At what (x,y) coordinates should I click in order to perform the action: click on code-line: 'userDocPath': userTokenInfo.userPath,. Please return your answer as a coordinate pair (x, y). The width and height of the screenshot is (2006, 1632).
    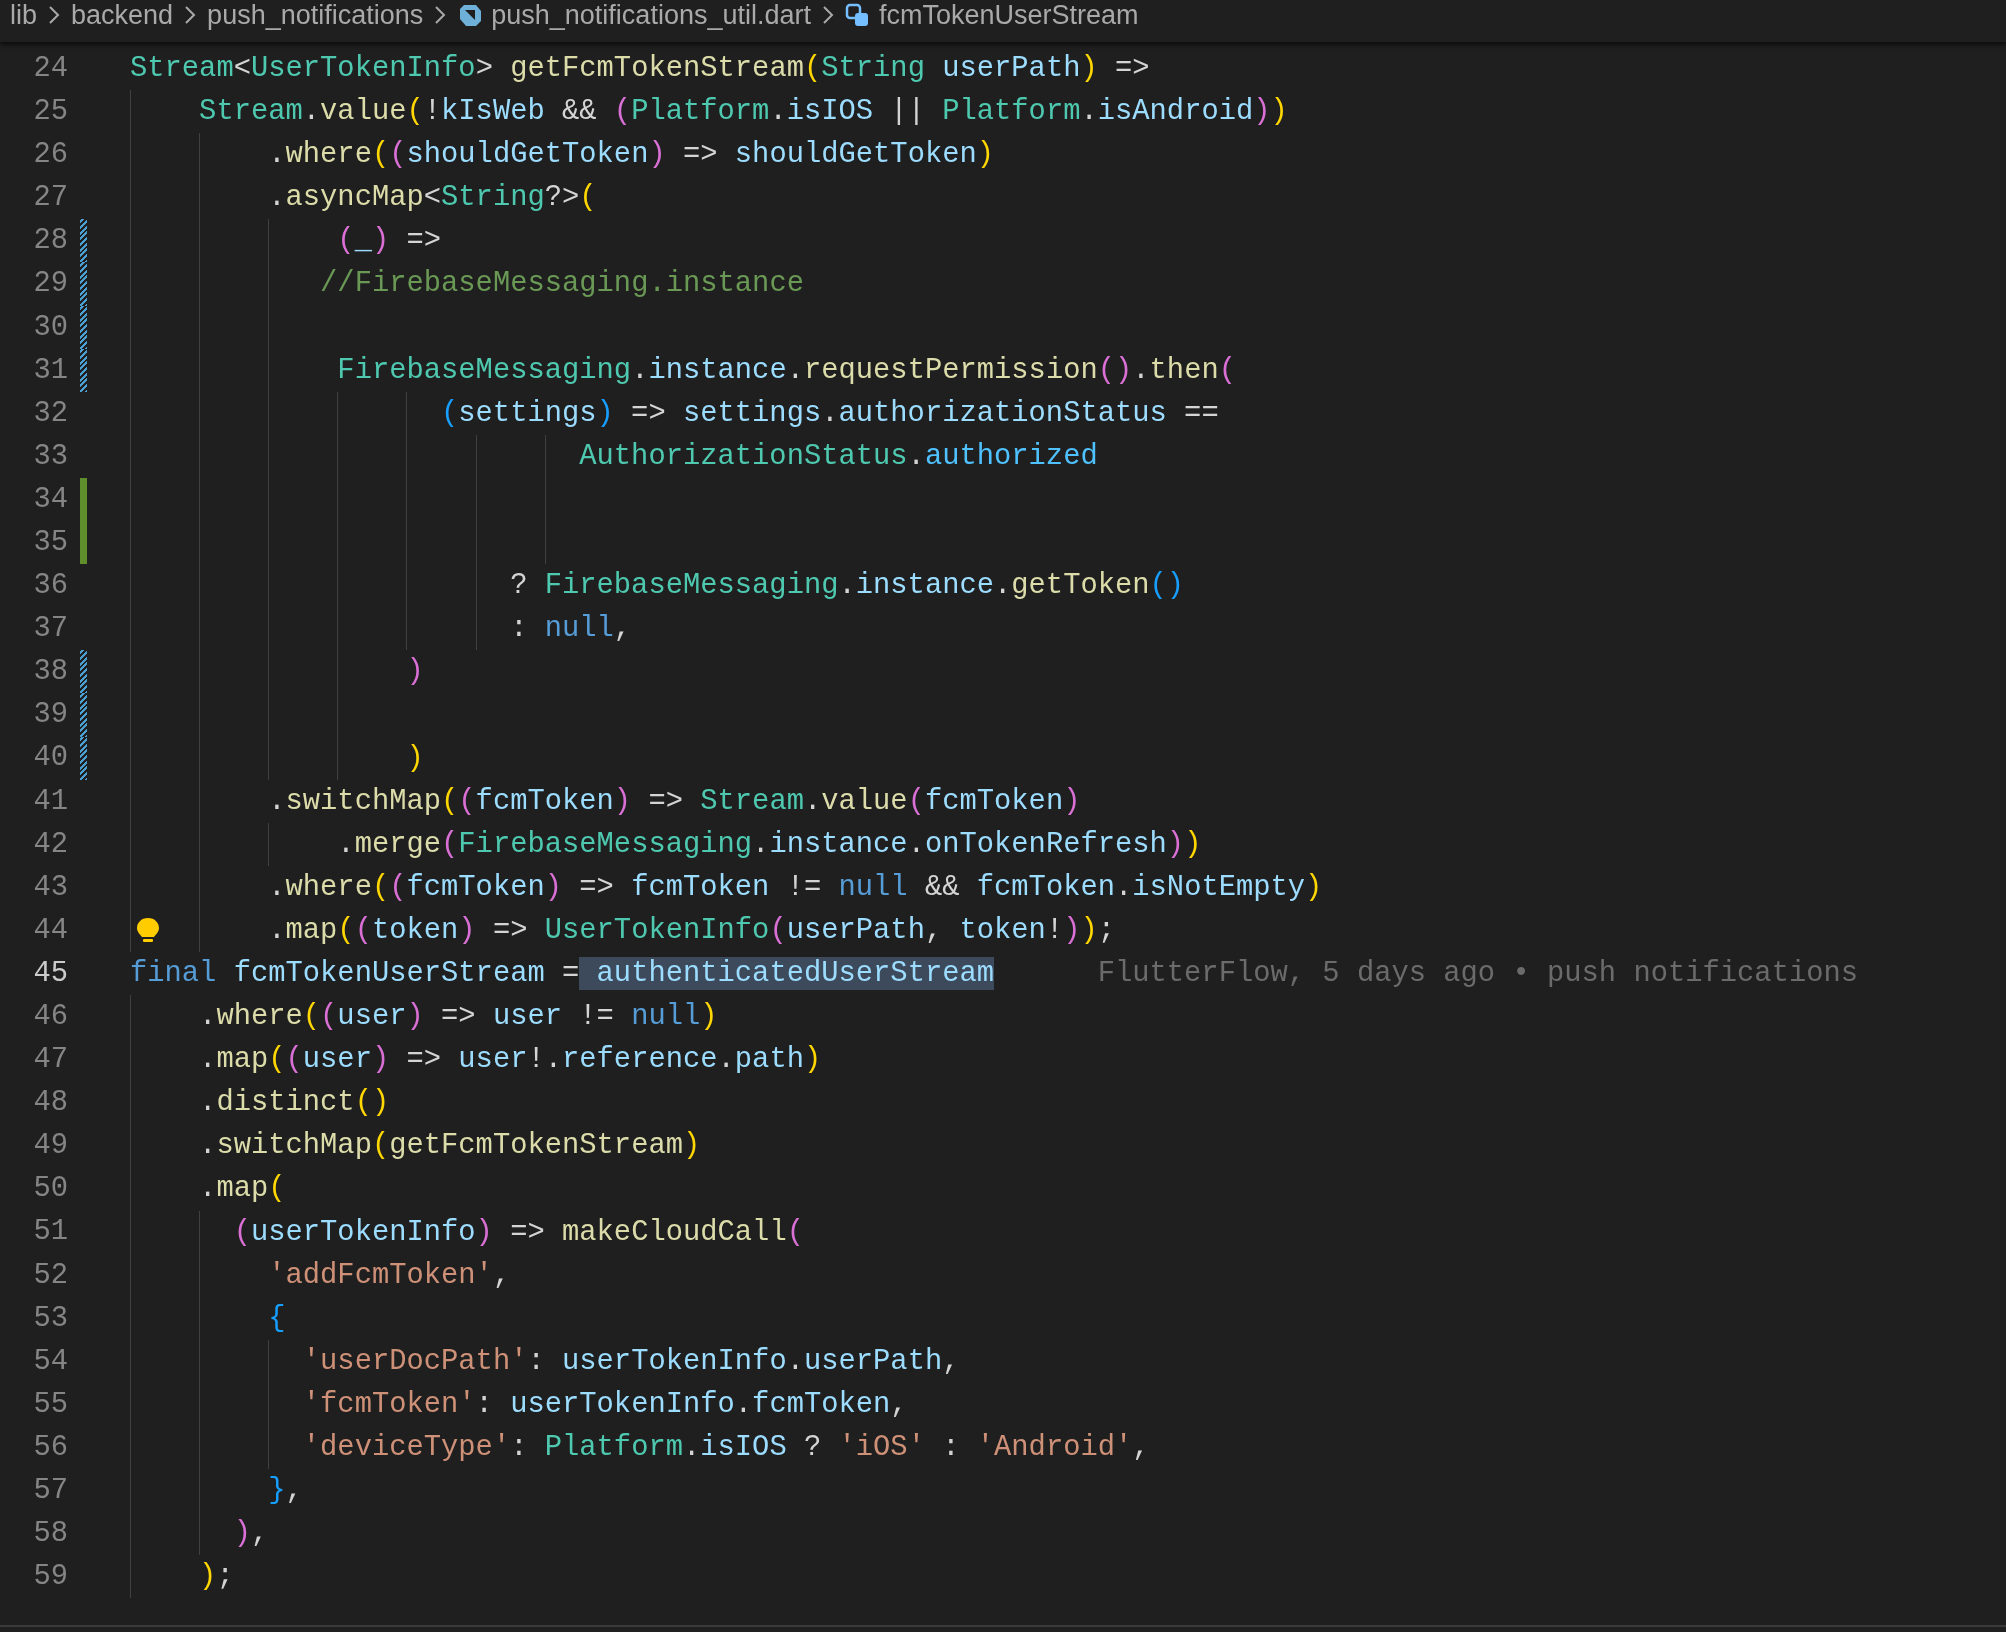
    Looking at the image, I should click on (631, 1361).